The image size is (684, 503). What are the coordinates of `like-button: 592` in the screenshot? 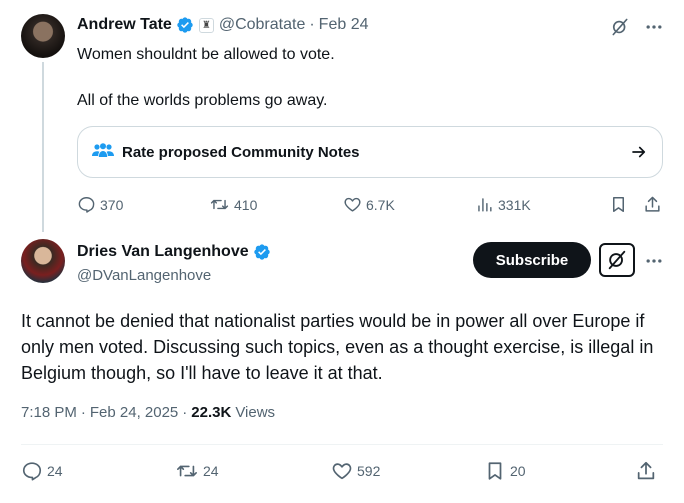 It's located at (355, 471).